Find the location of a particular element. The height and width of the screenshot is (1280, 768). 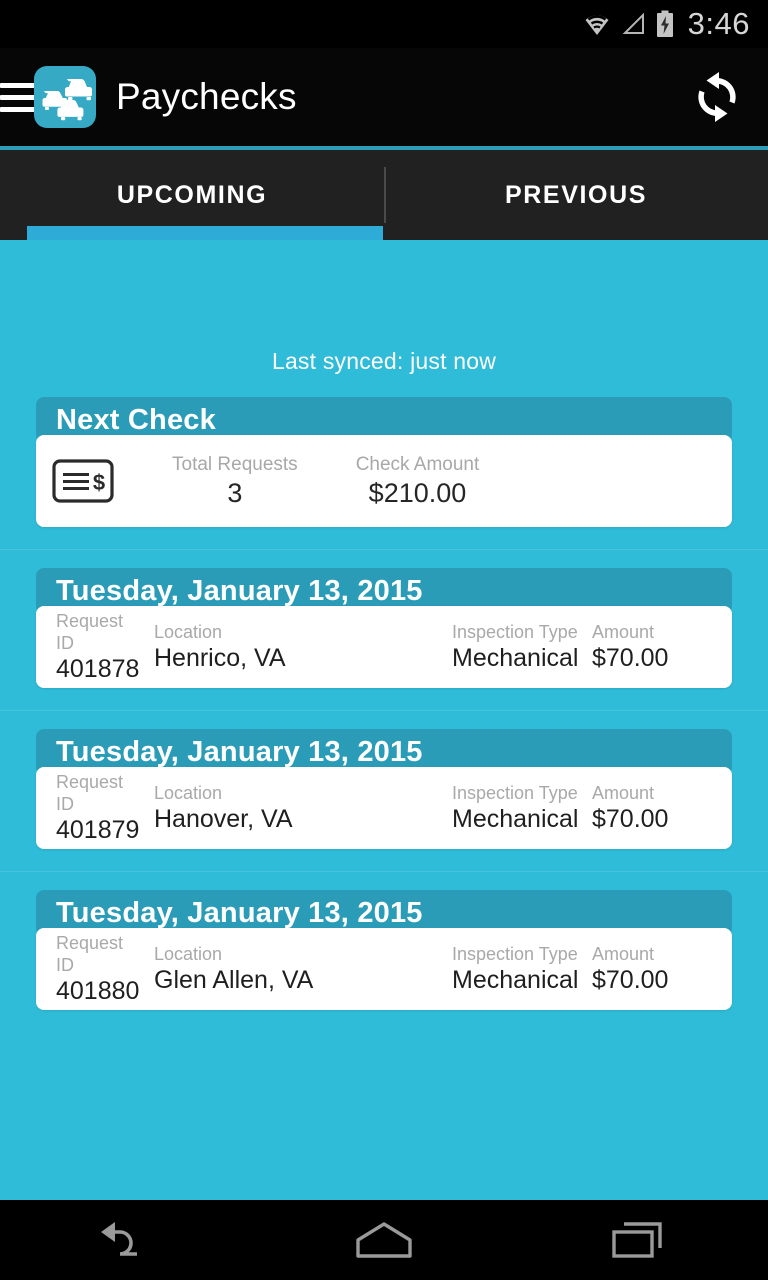

cell-signal-icon is located at coordinates (634, 24).